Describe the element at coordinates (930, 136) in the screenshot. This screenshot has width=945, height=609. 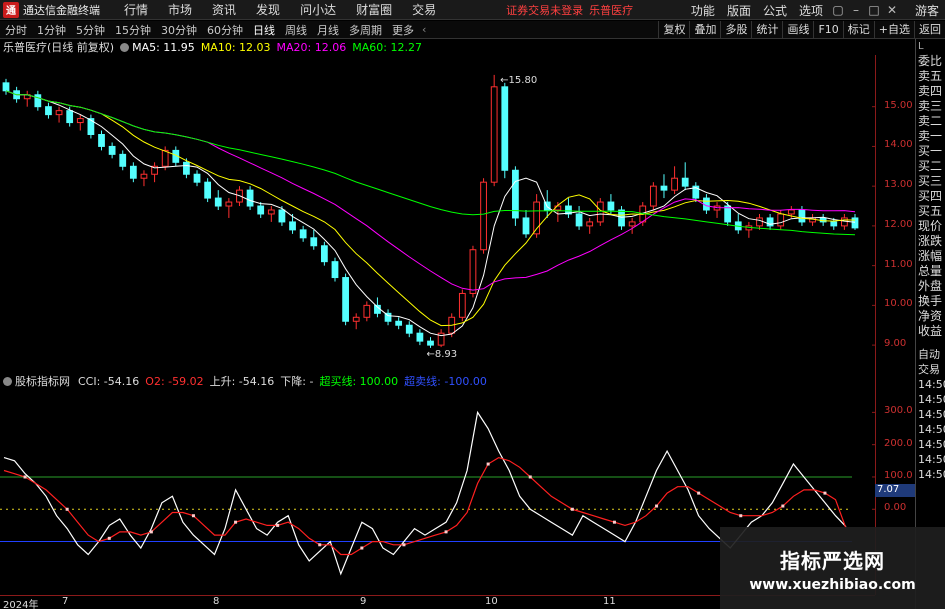
I see `order-panel-label: 卖一` at that location.